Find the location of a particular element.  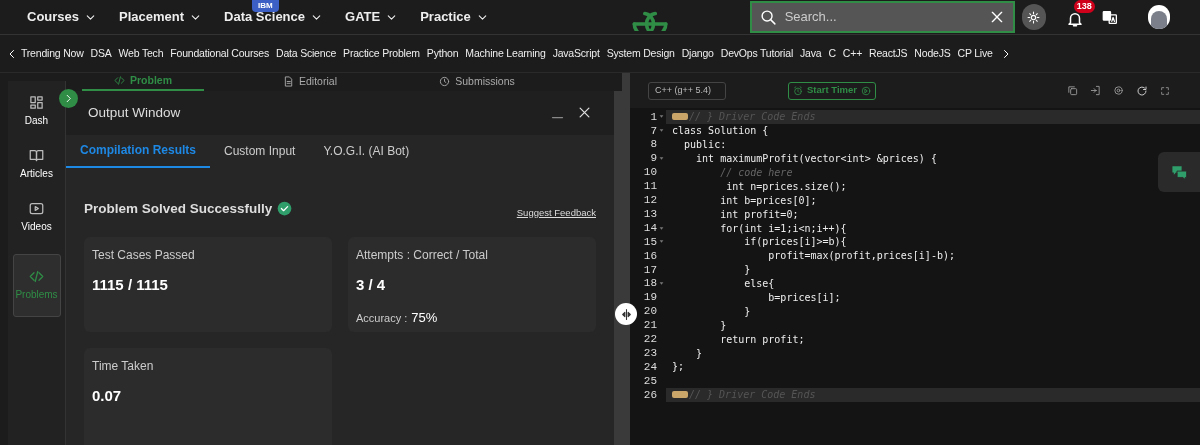

clock-icon is located at coordinates (445, 82).